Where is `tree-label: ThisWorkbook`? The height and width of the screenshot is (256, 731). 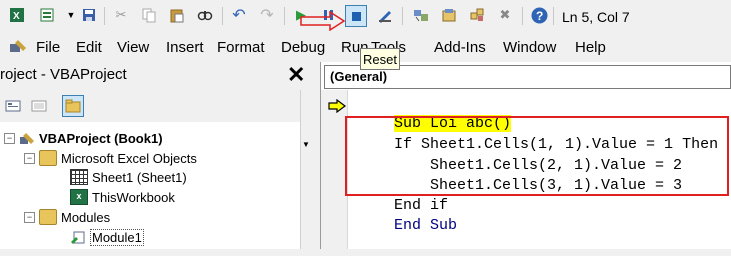
tree-label: ThisWorkbook is located at coordinates (133, 197).